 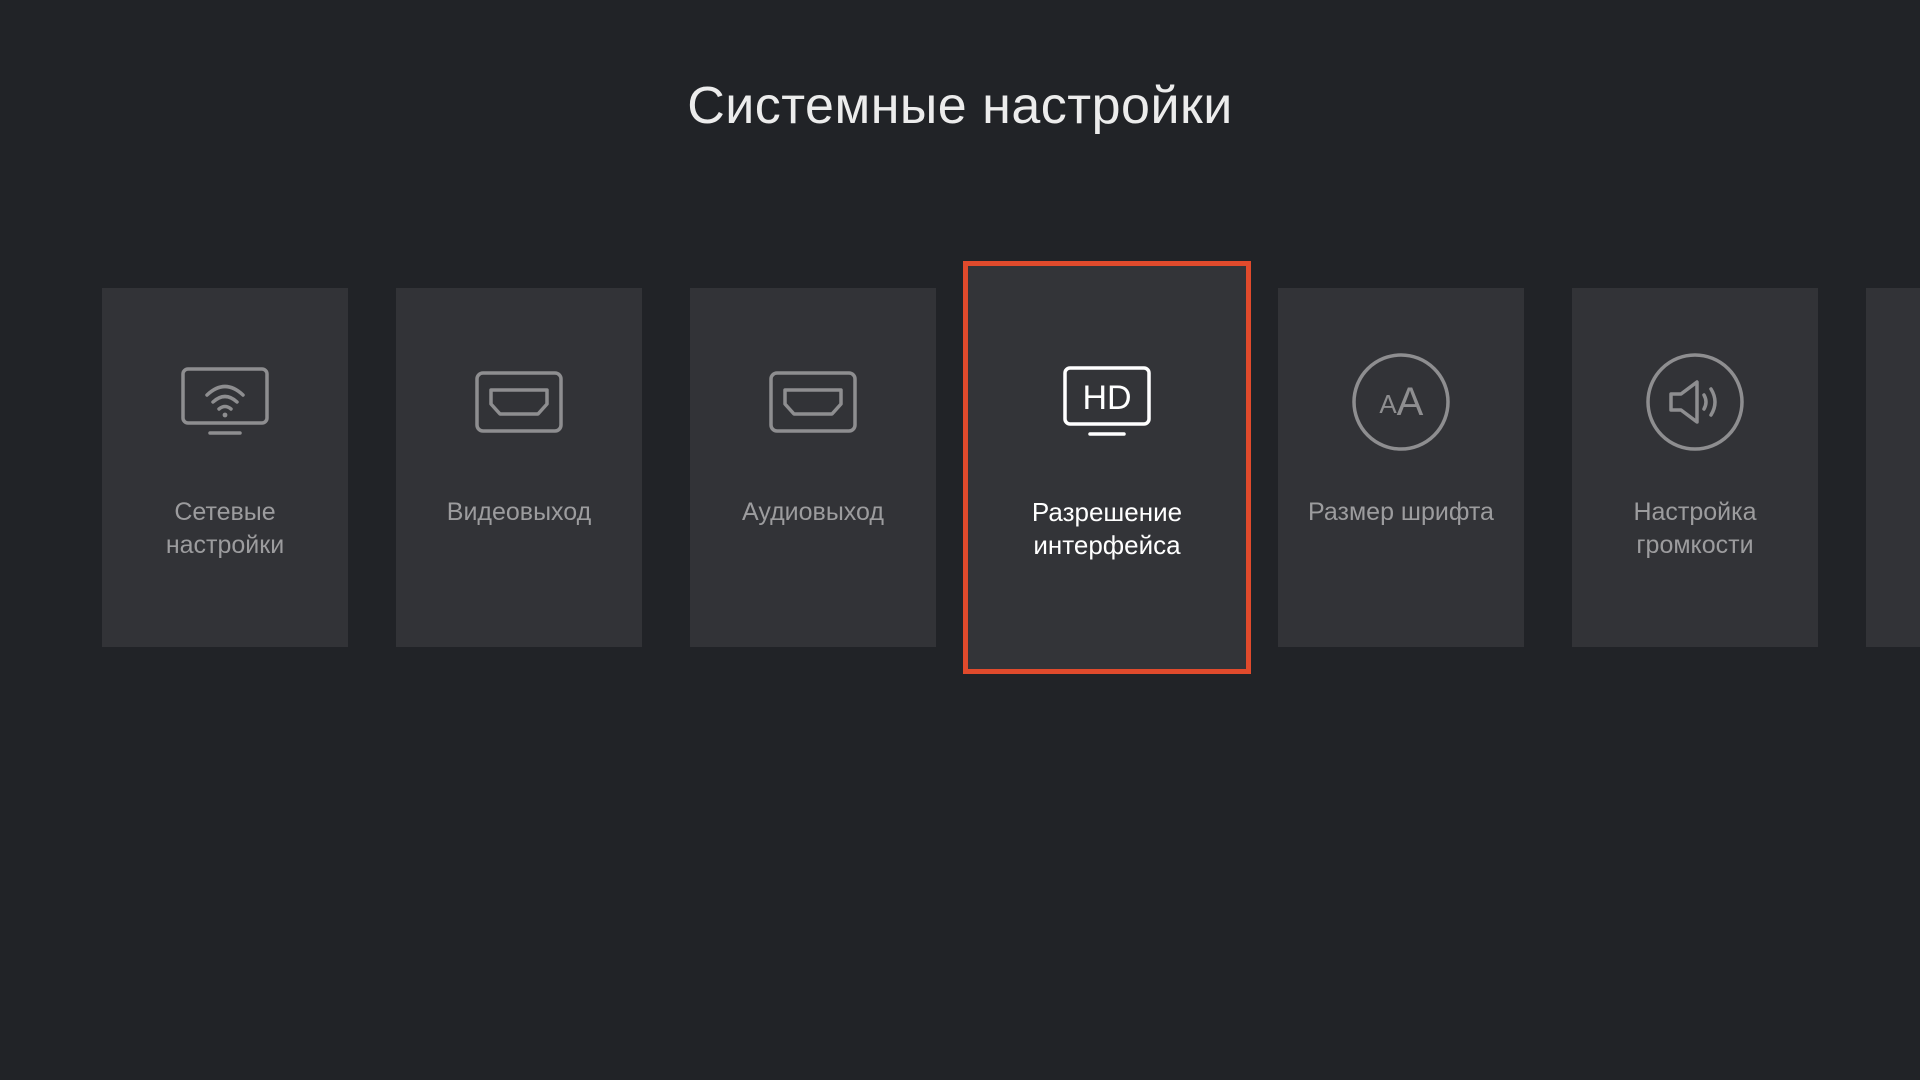 What do you see at coordinates (1401, 467) in the screenshot?
I see `tile-font-size: A A Размер шрифта` at bounding box center [1401, 467].